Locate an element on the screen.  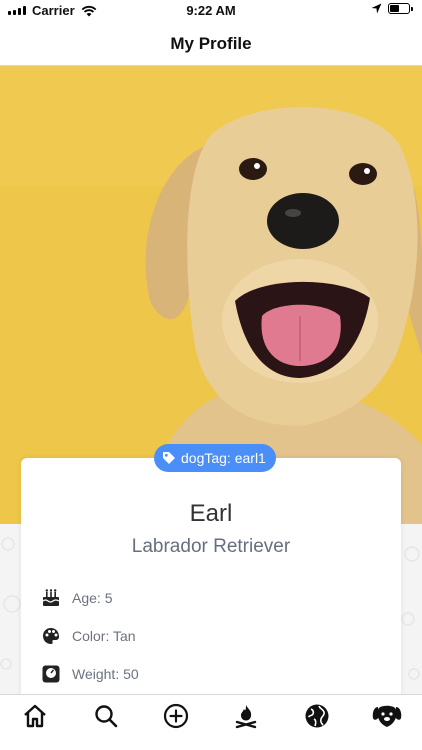
status-right is located at coordinates (392, 8).